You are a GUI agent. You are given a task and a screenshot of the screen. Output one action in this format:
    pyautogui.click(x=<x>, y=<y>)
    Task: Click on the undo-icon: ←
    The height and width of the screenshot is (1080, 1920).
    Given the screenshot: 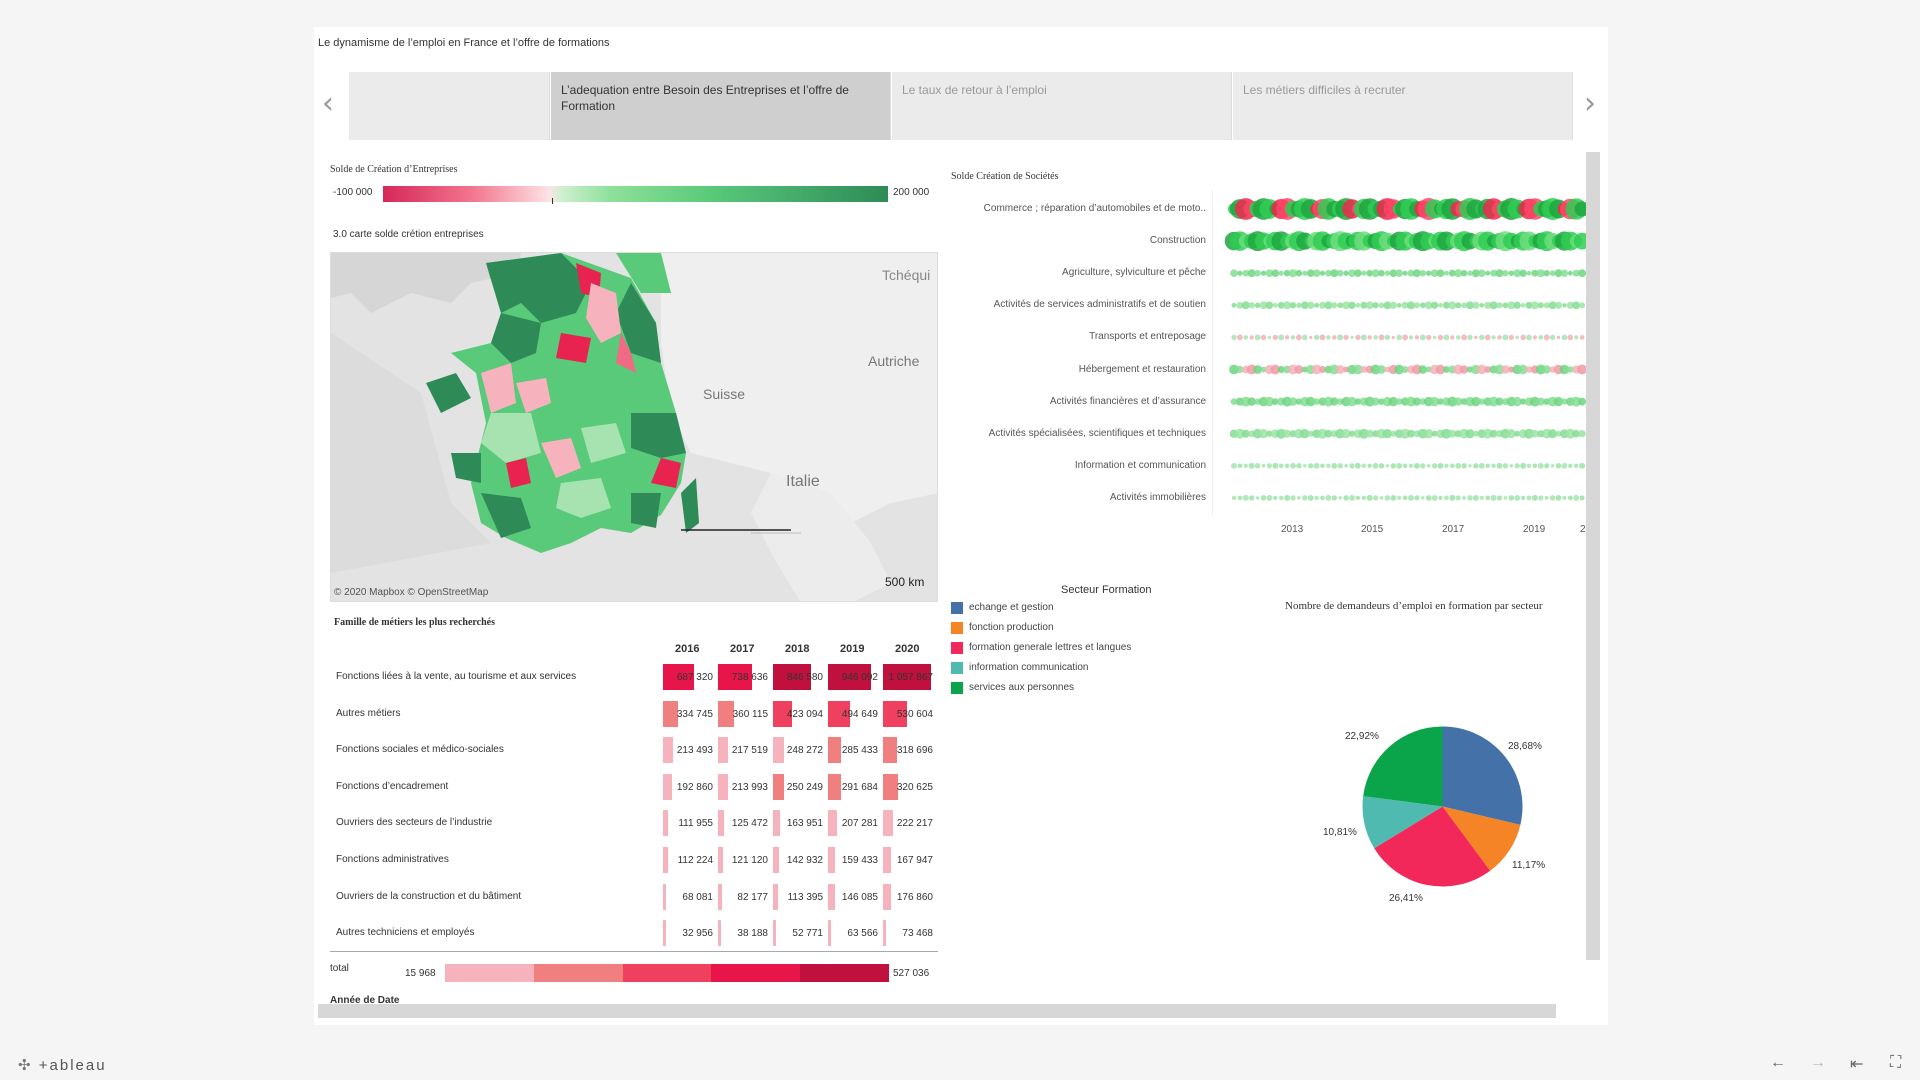 What is the action you would take?
    pyautogui.click(x=1778, y=1063)
    